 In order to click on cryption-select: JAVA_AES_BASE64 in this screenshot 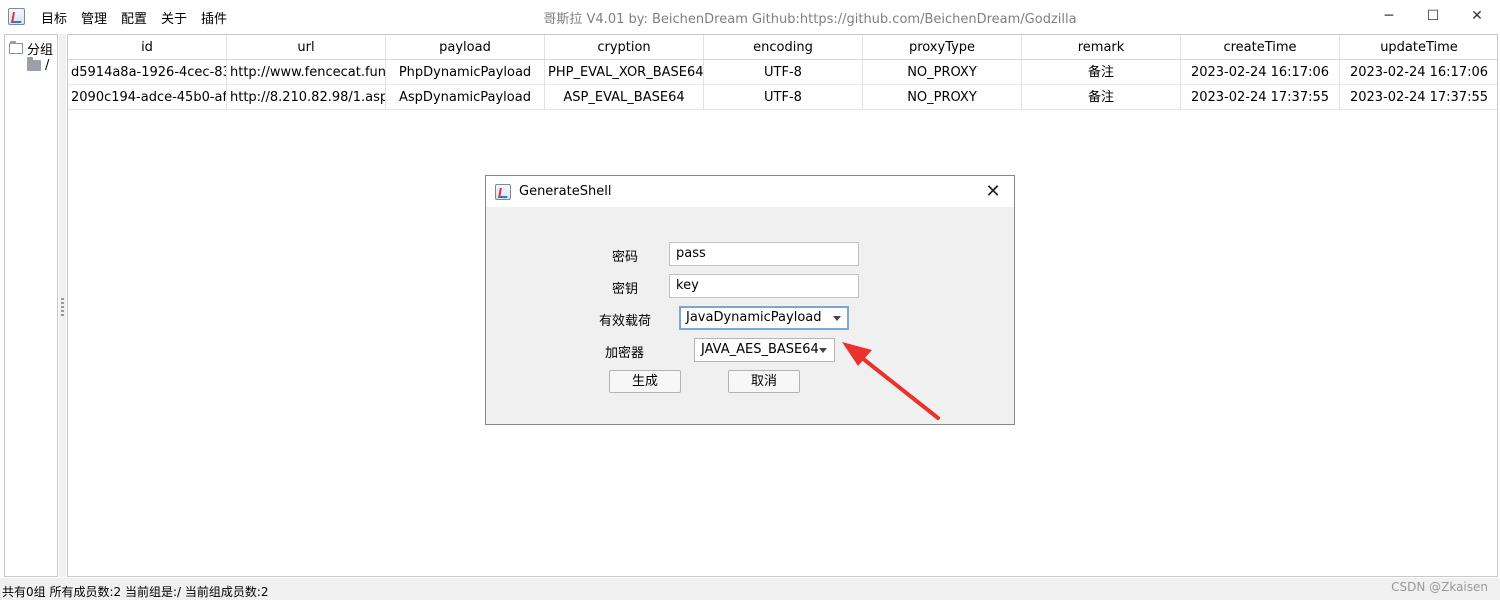, I will do `click(764, 350)`.